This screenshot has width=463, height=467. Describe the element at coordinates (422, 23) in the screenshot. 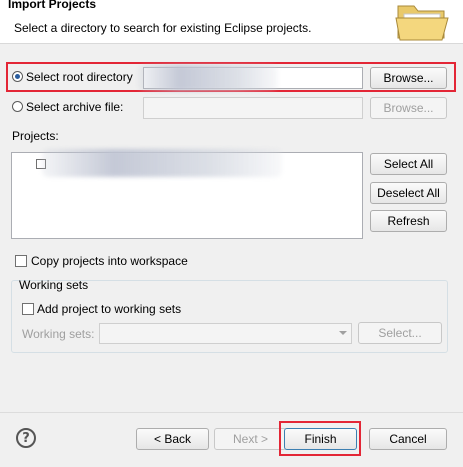

I see `folder-icon` at that location.